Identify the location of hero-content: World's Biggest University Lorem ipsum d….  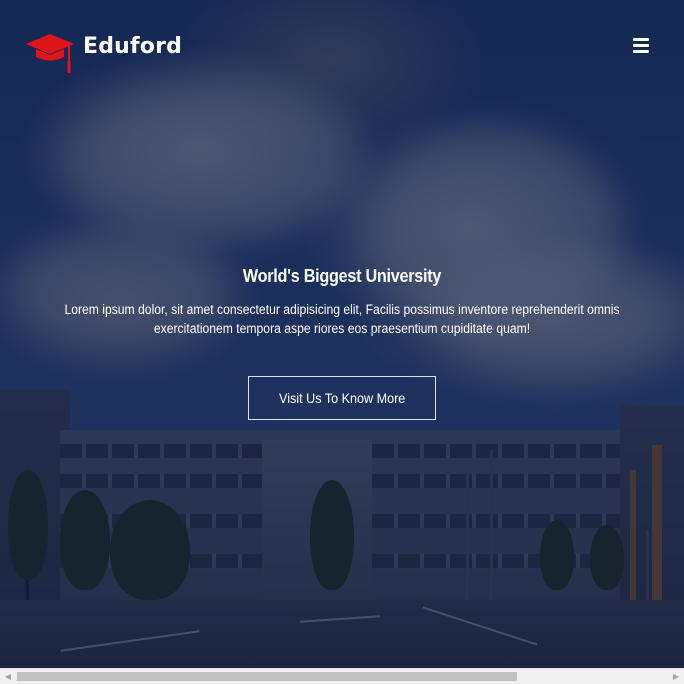
(342, 300).